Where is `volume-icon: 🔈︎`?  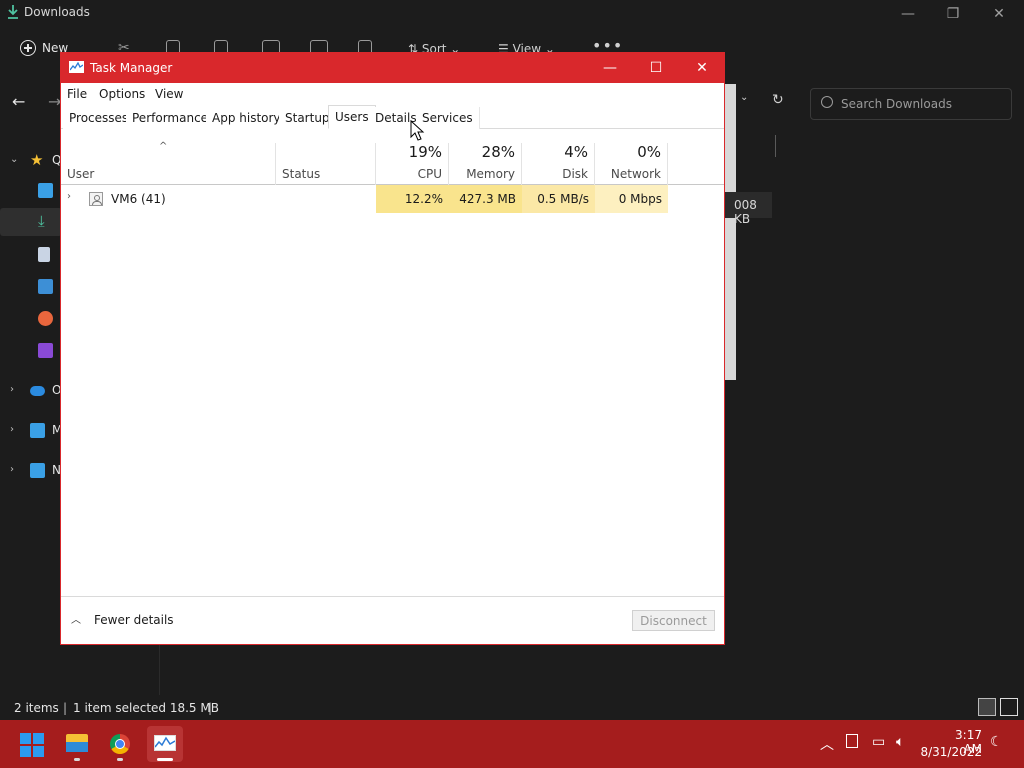
volume-icon: 🔈︎ is located at coordinates (900, 742).